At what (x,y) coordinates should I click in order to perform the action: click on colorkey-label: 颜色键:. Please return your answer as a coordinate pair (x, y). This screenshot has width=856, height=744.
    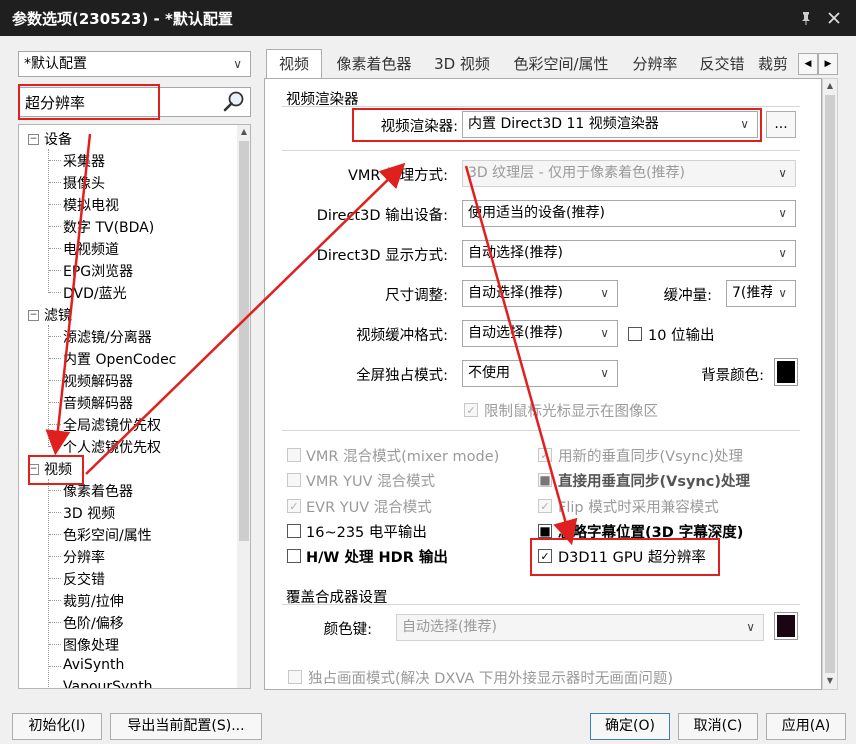
    Looking at the image, I should click on (347, 630).